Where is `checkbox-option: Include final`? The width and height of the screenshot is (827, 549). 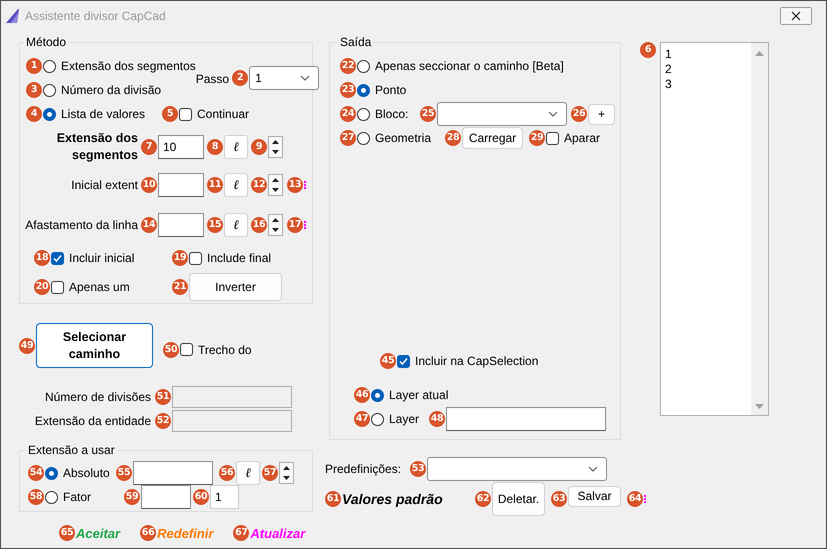 checkbox-option: Include final is located at coordinates (230, 258).